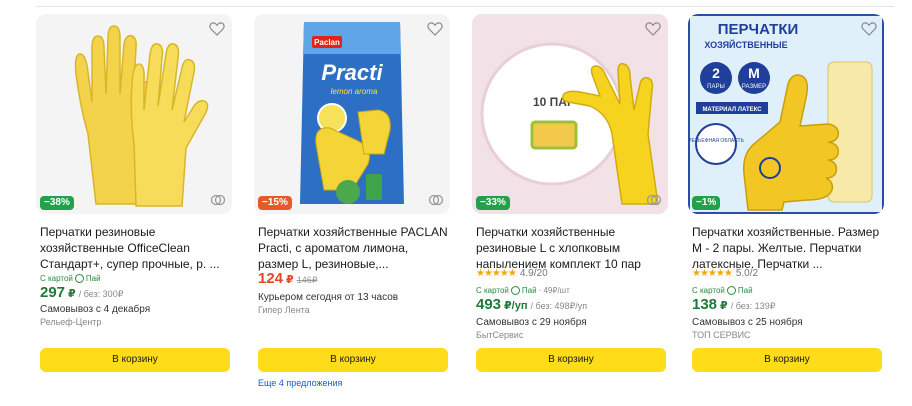 This screenshot has width=912, height=406. Describe the element at coordinates (499, 335) in the screenshot. I see `seller-name: БытСервис` at that location.